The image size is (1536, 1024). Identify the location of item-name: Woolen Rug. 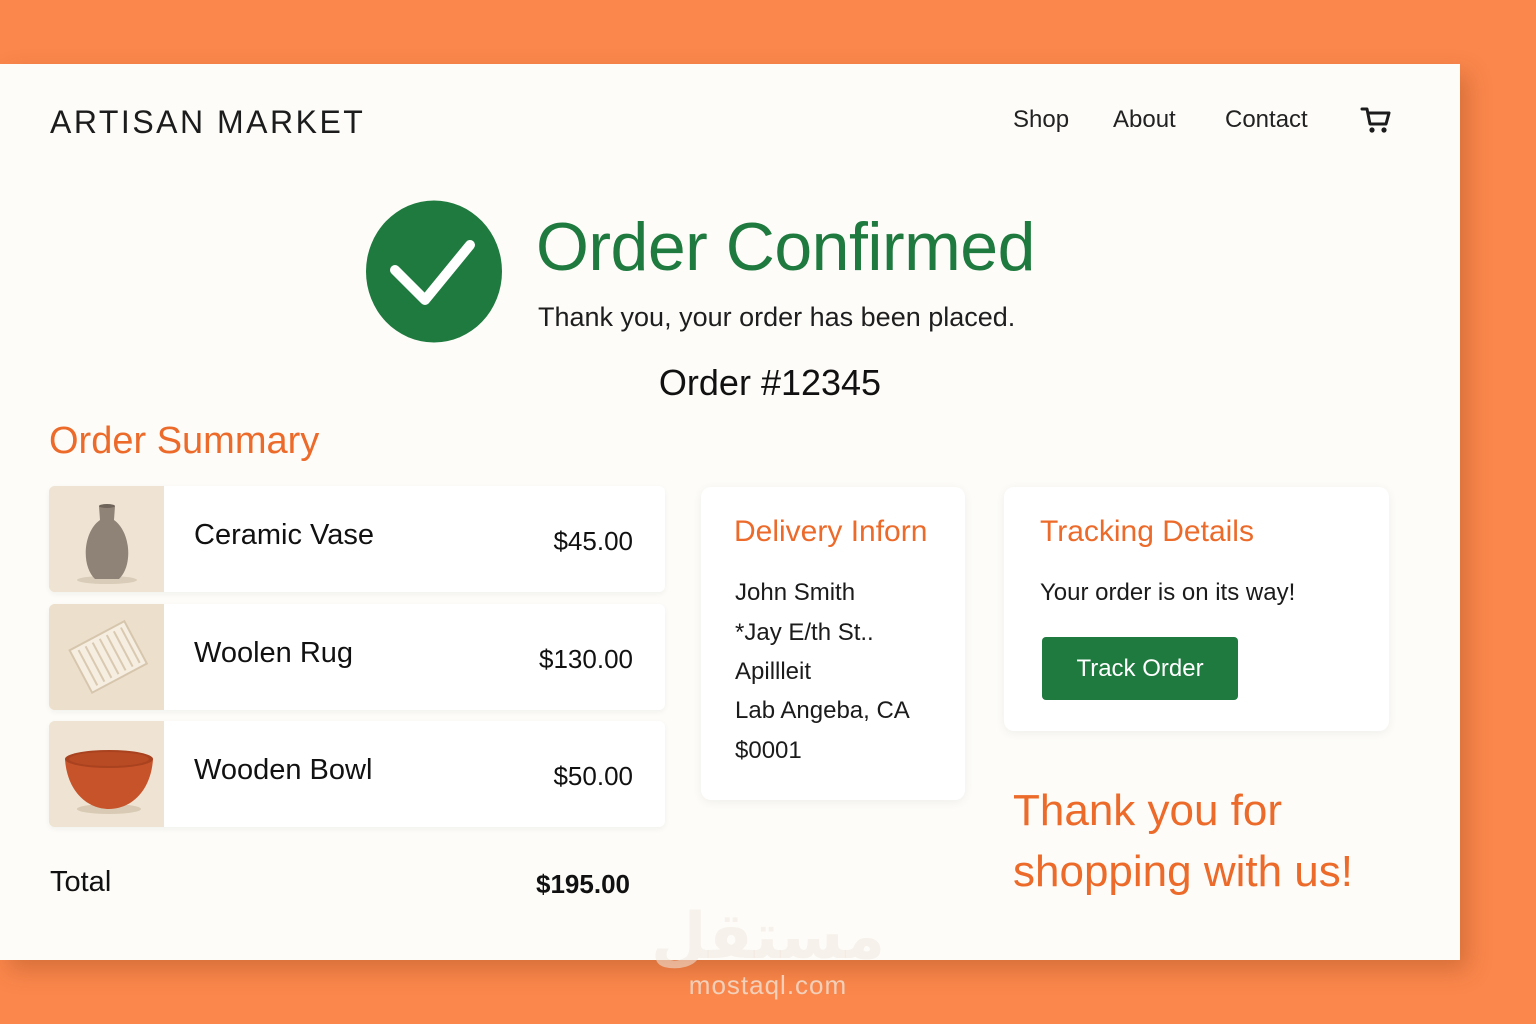
(274, 653).